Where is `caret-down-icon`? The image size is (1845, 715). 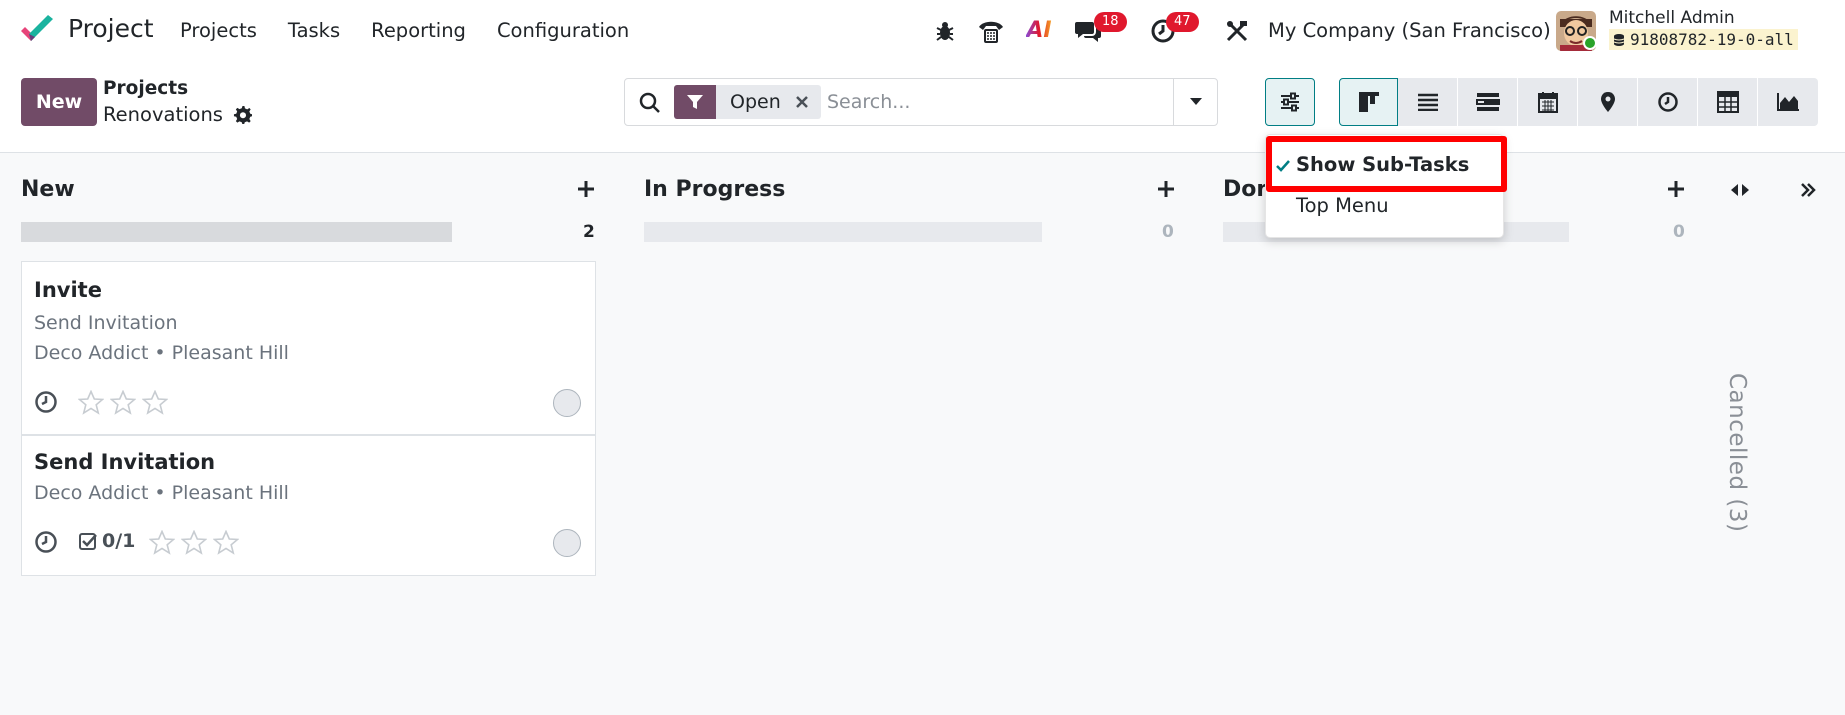 caret-down-icon is located at coordinates (1195, 101).